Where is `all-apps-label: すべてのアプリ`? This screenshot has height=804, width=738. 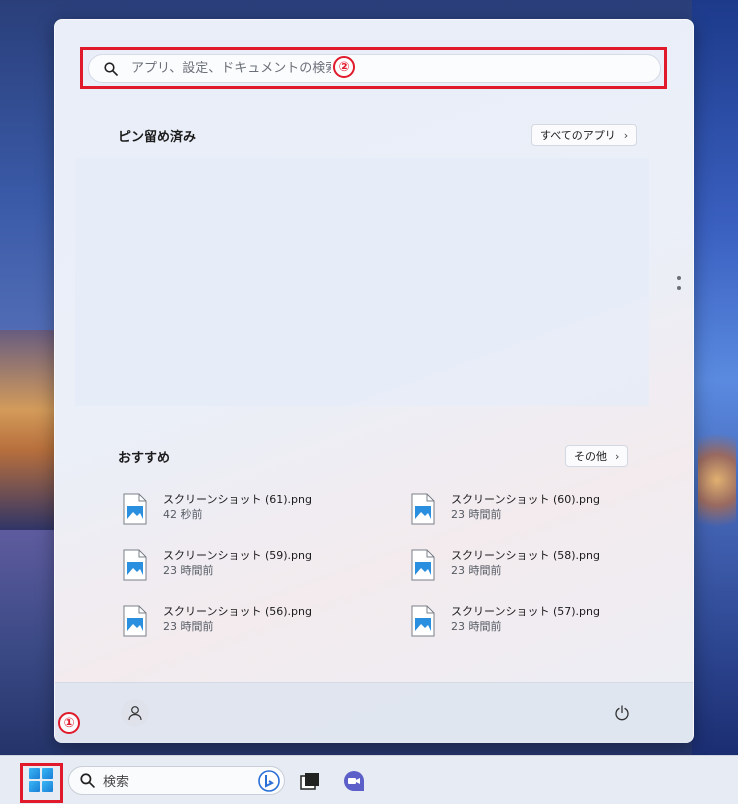
all-apps-label: すべてのアプリ is located at coordinates (578, 135).